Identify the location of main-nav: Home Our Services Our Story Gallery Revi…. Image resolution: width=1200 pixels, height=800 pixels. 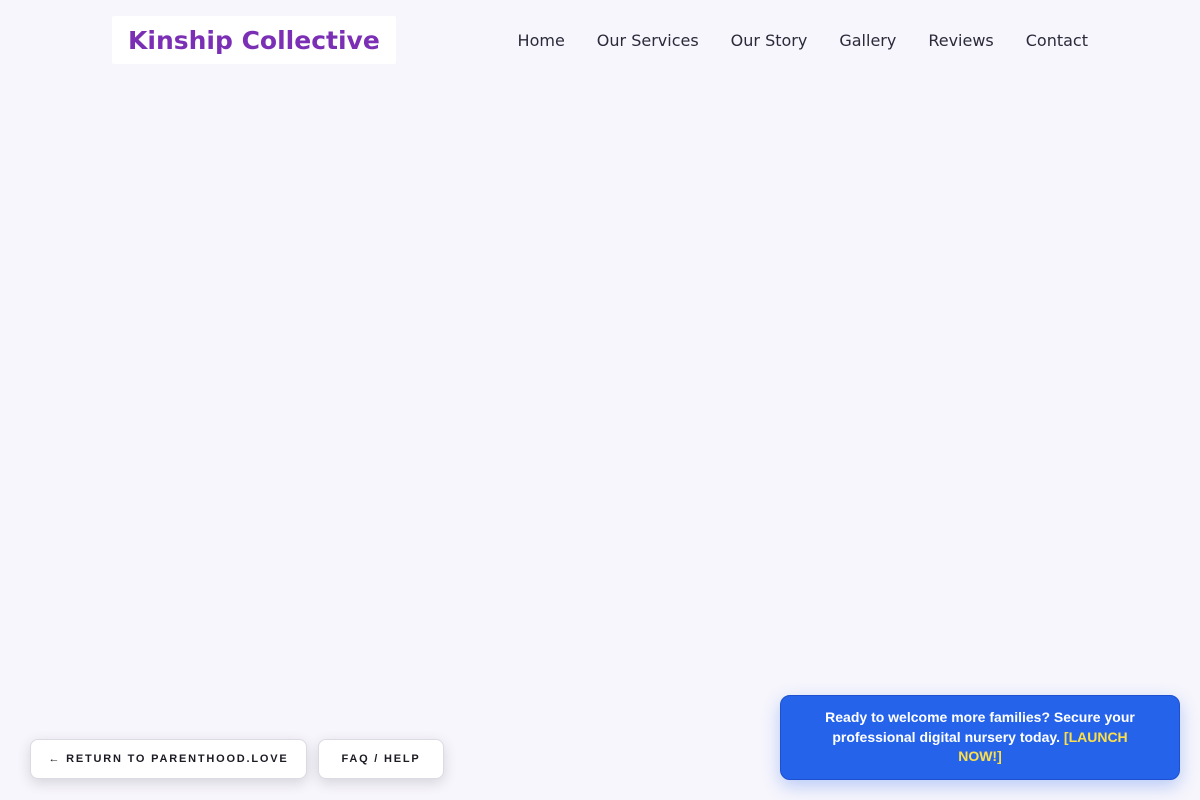
(803, 40).